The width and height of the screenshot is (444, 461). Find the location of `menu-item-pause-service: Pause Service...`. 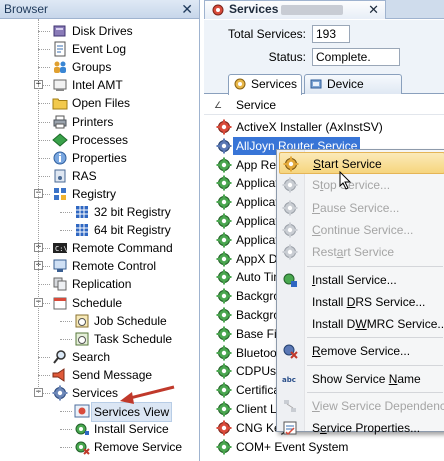

menu-item-pause-service: Pause Service... is located at coordinates (361, 208).